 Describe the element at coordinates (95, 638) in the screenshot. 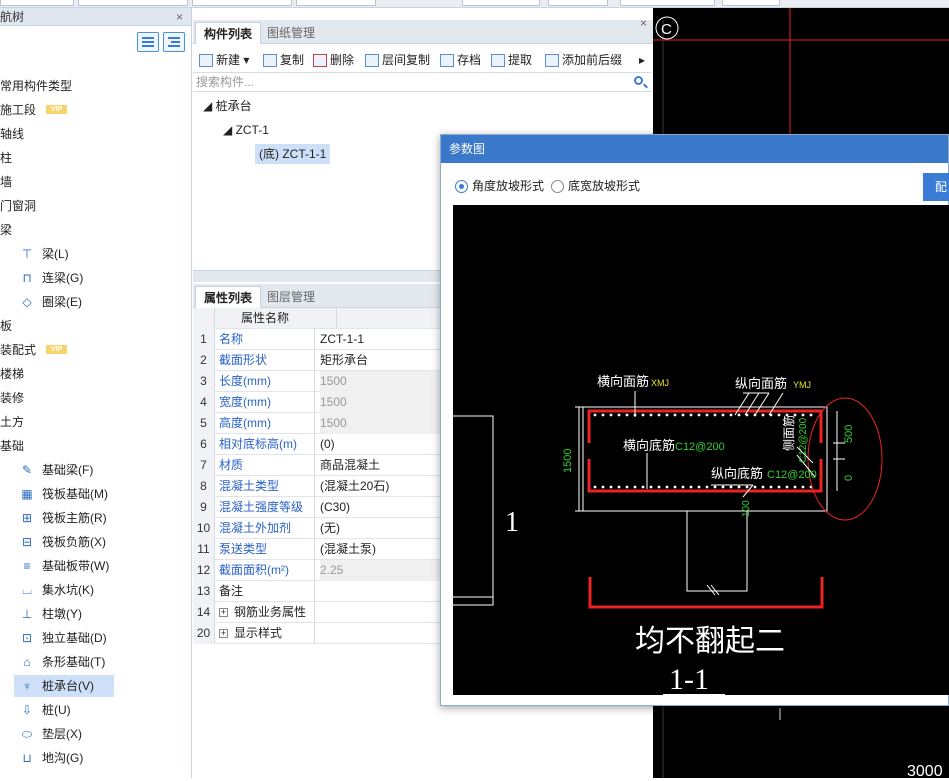

I see `nav-item: ⊡ 独立基础(D)` at that location.